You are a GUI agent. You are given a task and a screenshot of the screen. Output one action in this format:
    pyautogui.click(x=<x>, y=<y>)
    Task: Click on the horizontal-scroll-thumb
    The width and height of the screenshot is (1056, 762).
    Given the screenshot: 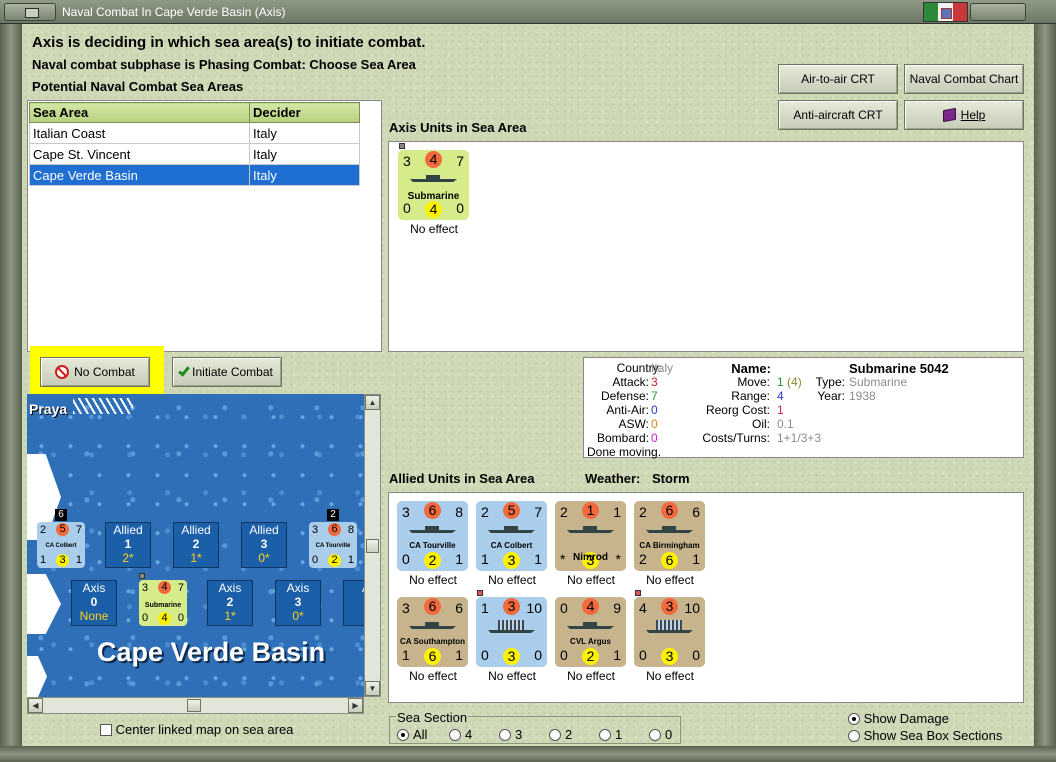 What is the action you would take?
    pyautogui.click(x=194, y=705)
    